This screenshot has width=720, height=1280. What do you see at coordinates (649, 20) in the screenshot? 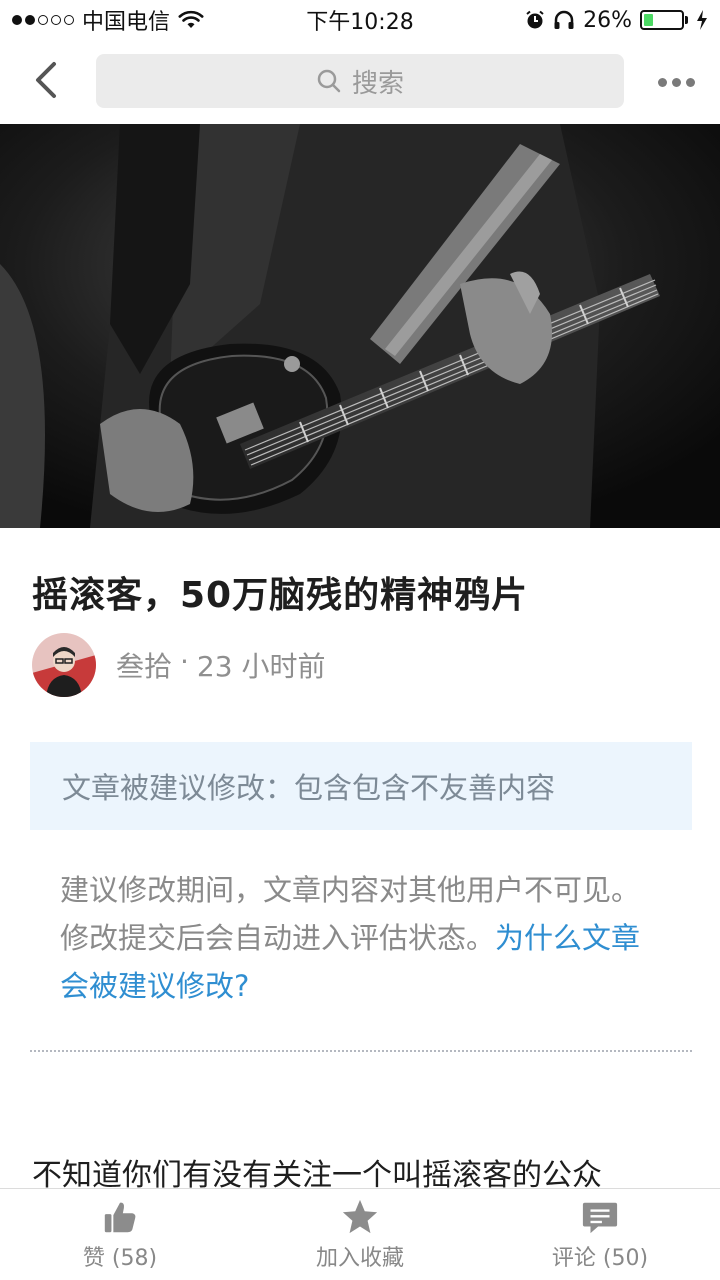
I see `battery-fill` at bounding box center [649, 20].